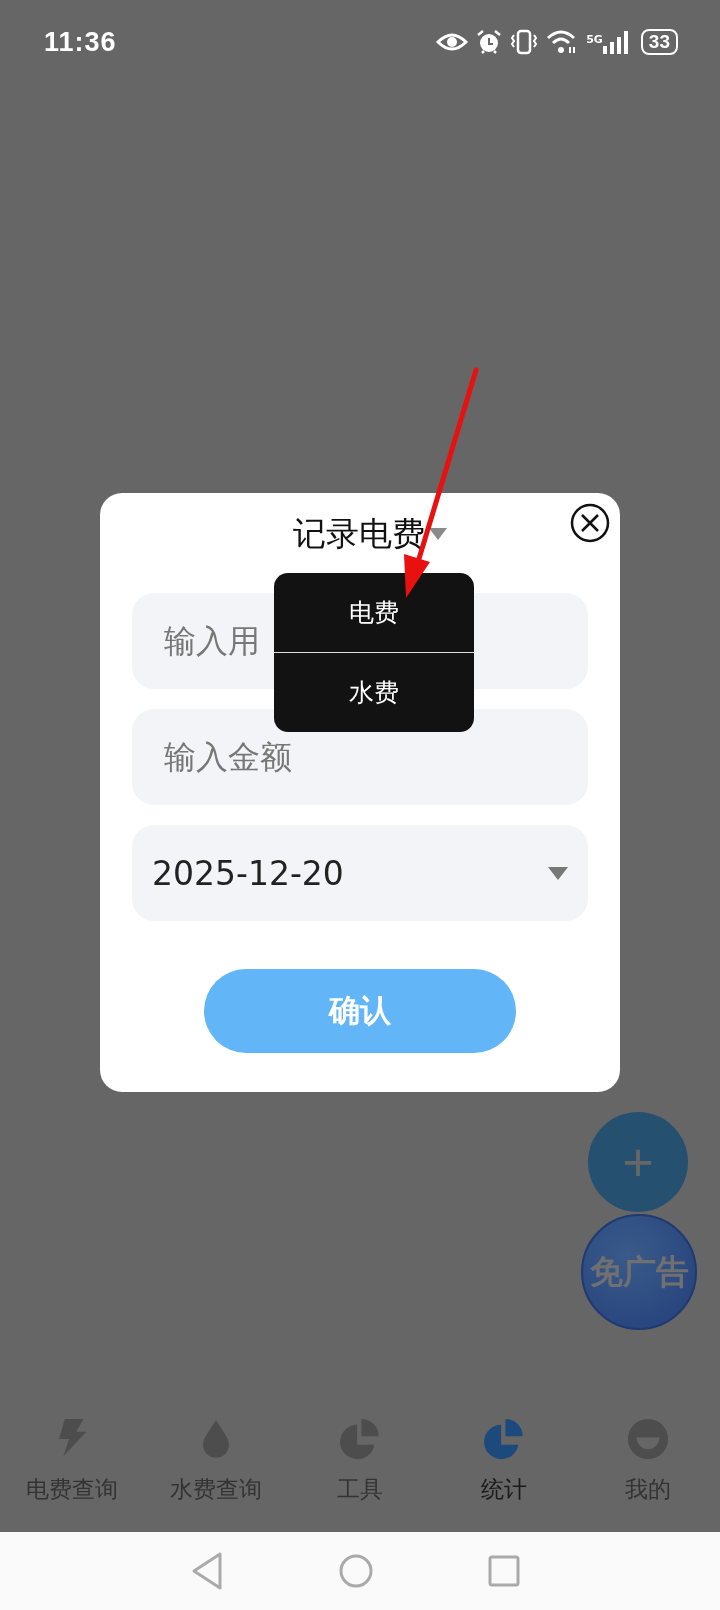 This screenshot has height=1610, width=720. Describe the element at coordinates (80, 42) in the screenshot. I see `status-time: 11:36` at that location.